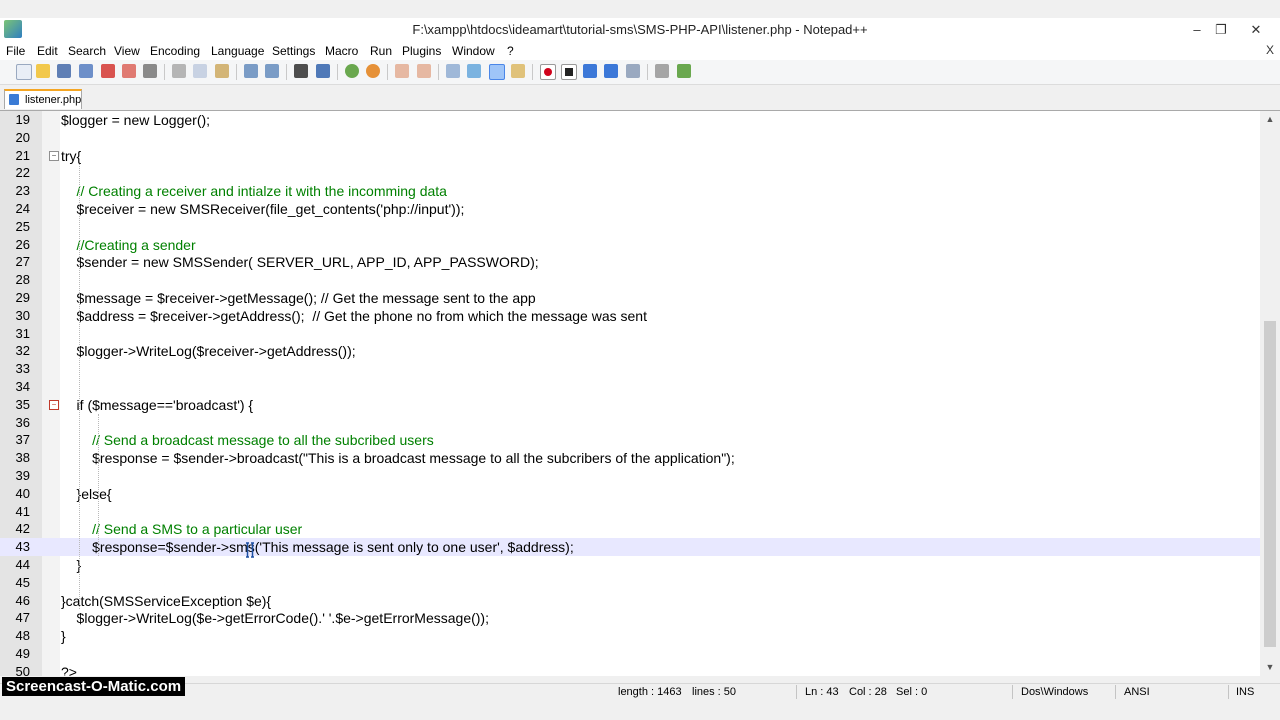 This screenshot has height=720, width=1280. I want to click on code-line: 42 // Send a SMS to a particular user, so click(630, 529).